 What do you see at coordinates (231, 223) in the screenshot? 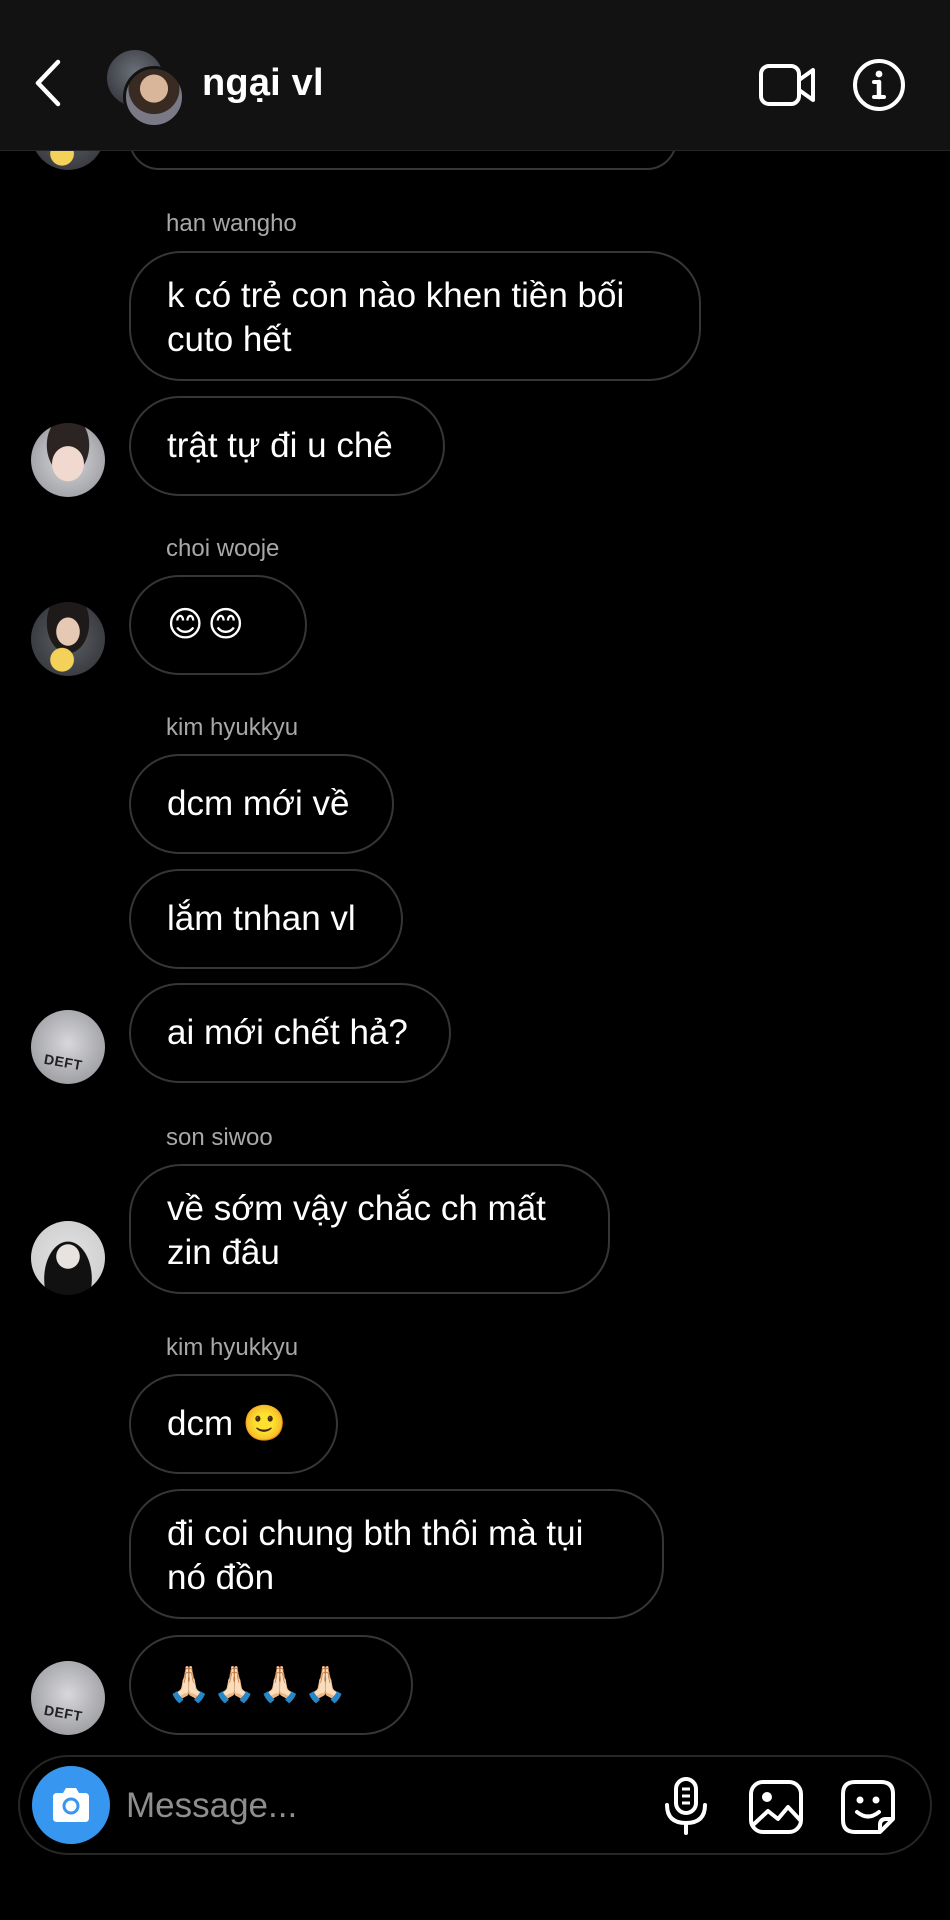
I see `sender-name: han wangho` at bounding box center [231, 223].